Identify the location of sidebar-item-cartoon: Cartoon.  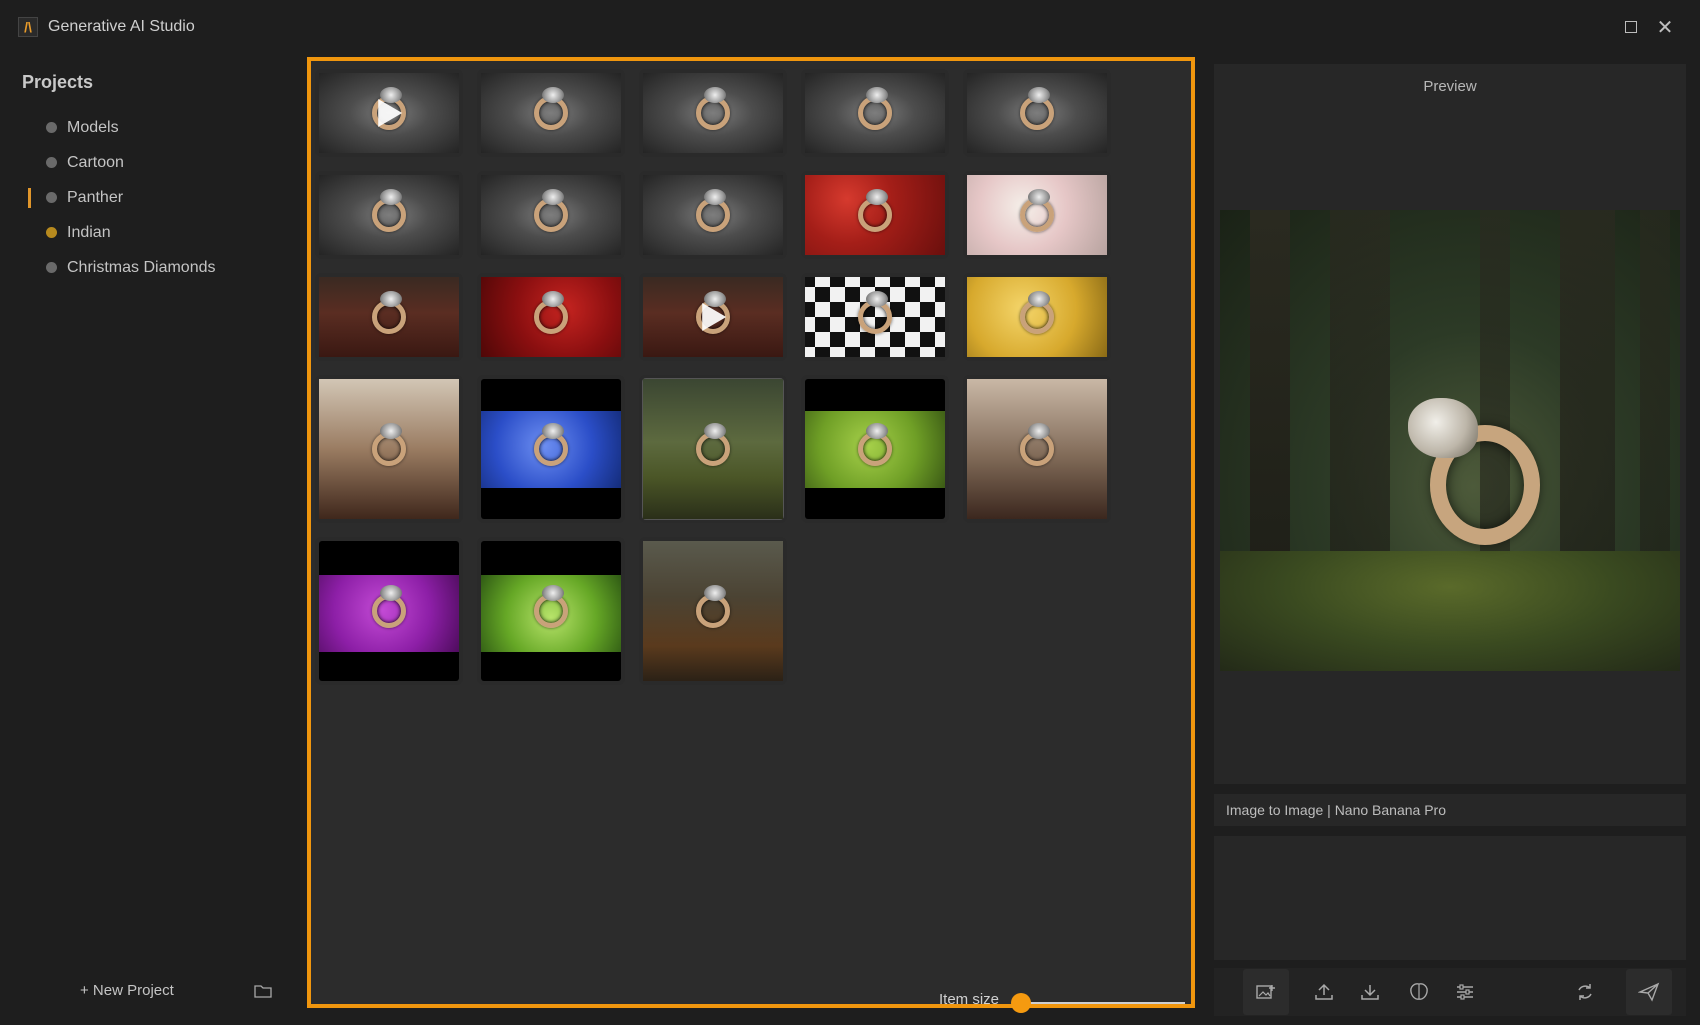
(158, 162).